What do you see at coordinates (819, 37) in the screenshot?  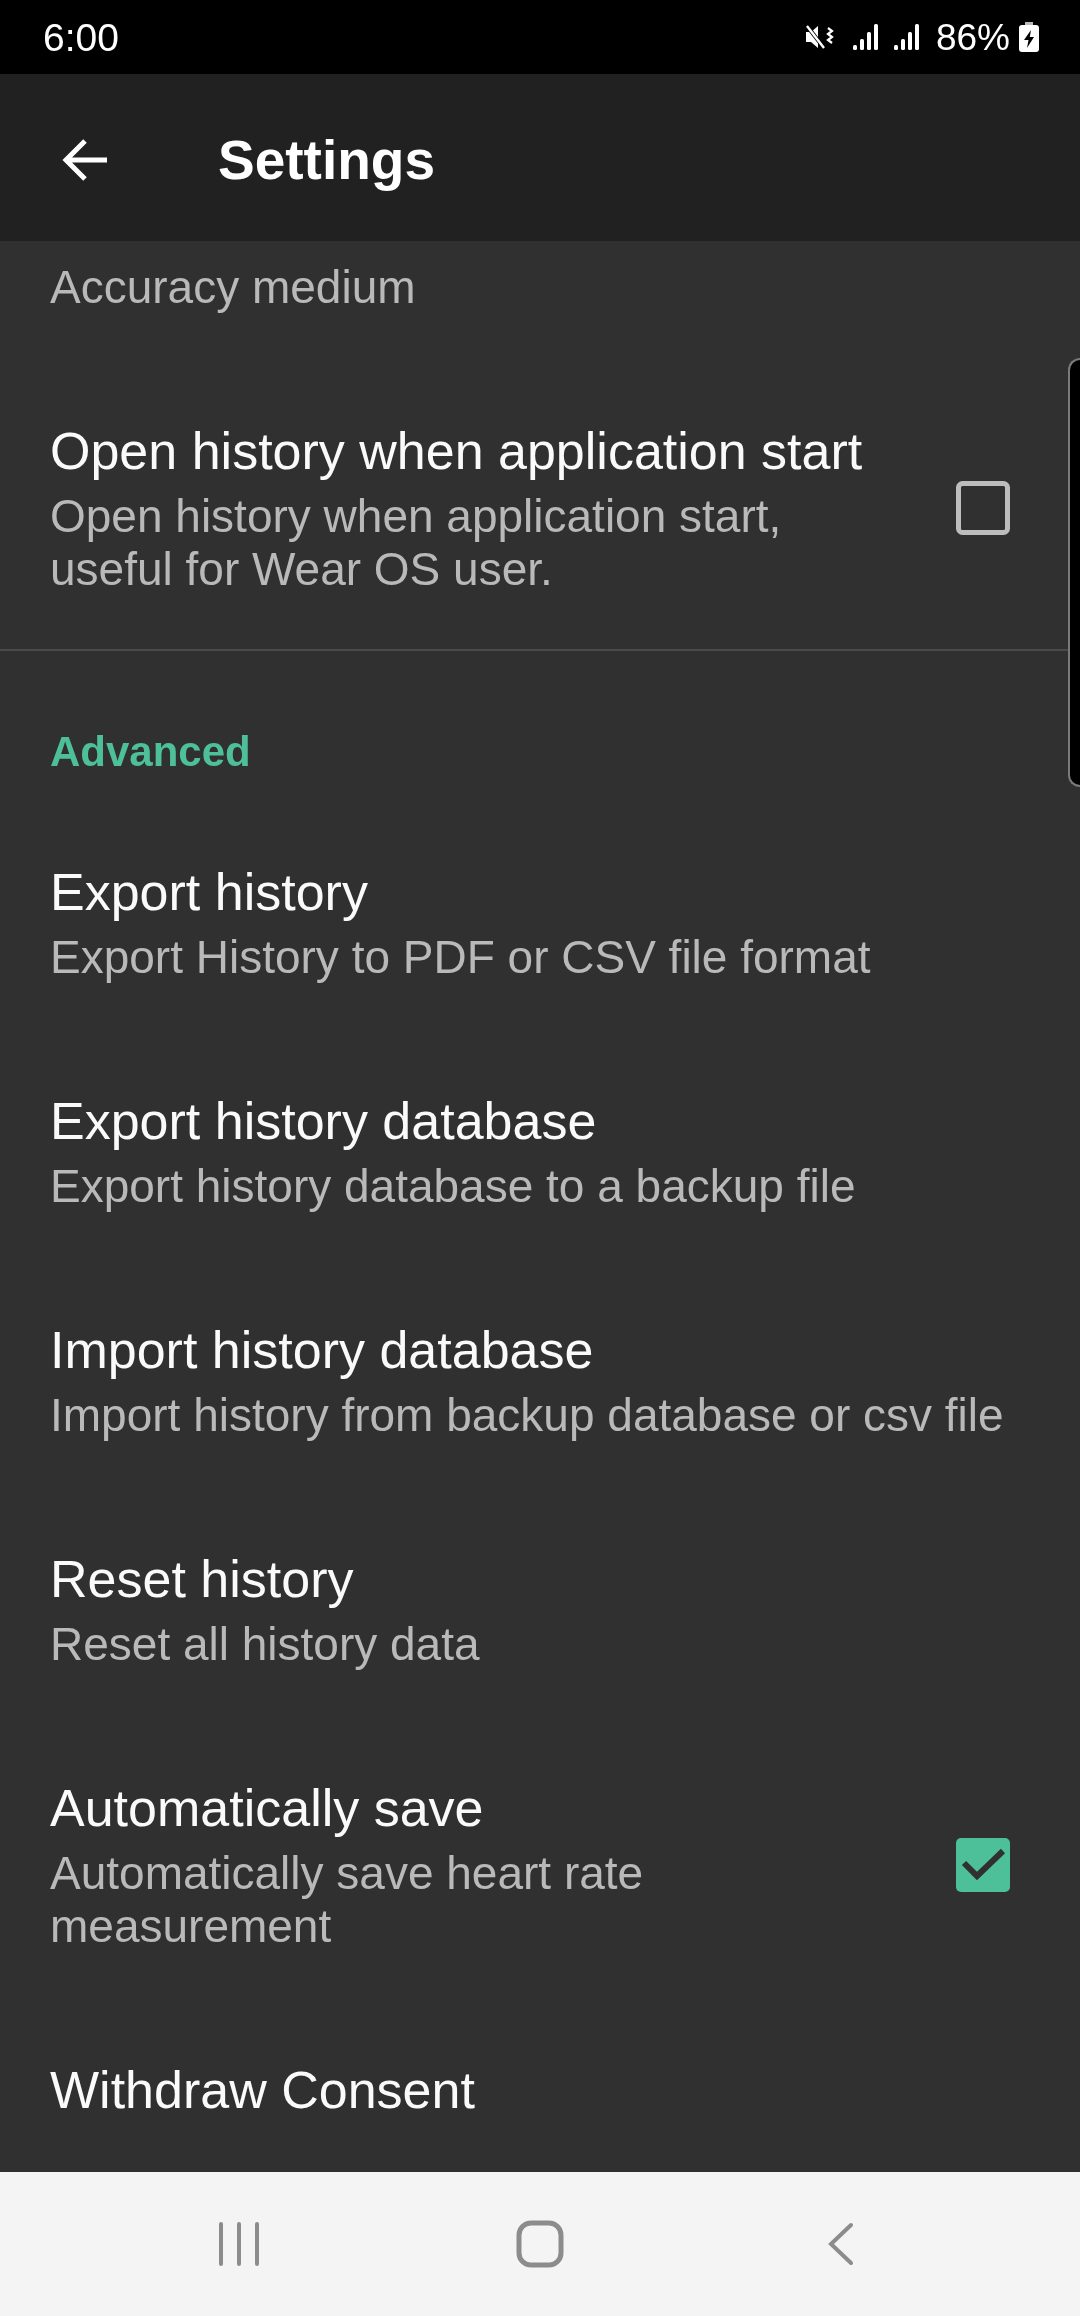 I see `mute-icon` at bounding box center [819, 37].